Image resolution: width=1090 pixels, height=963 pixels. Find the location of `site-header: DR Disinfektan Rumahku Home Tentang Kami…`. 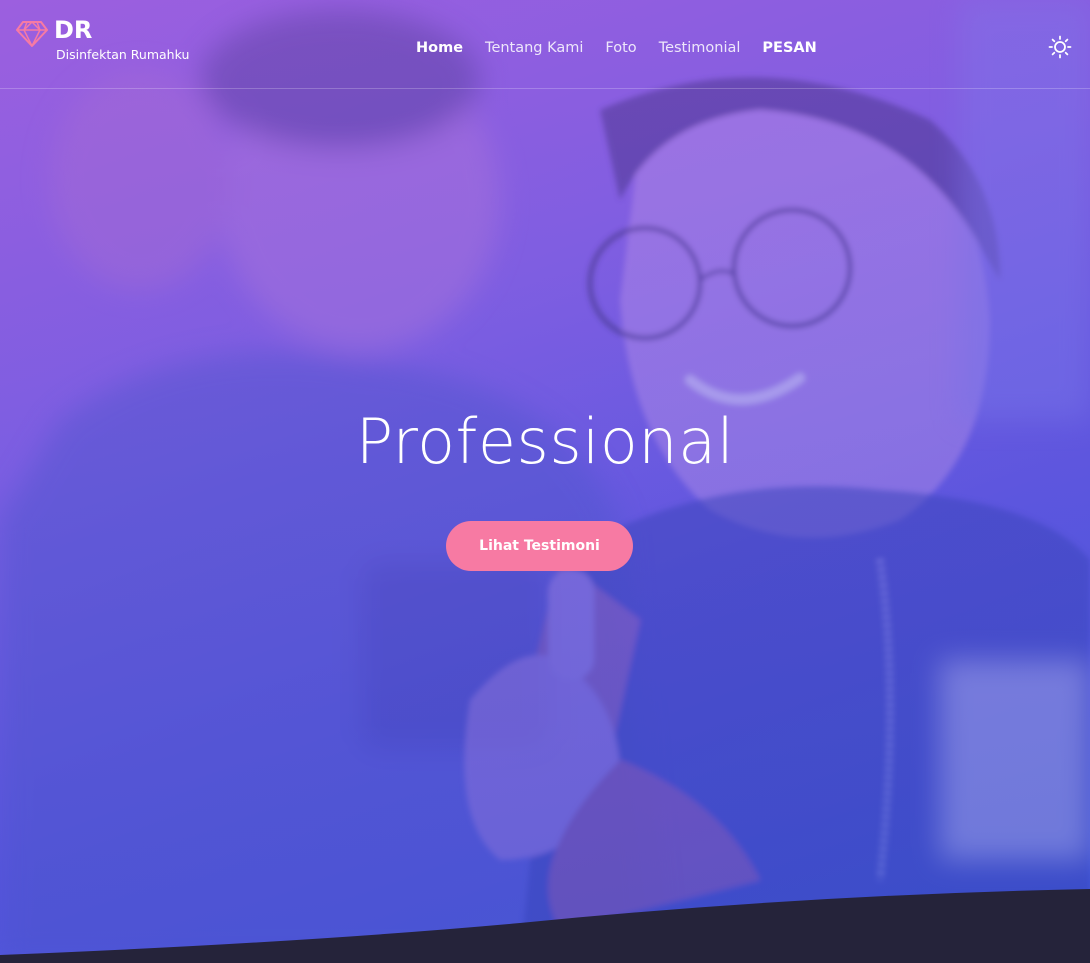

site-header: DR Disinfektan Rumahku Home Tentang Kami… is located at coordinates (545, 44).